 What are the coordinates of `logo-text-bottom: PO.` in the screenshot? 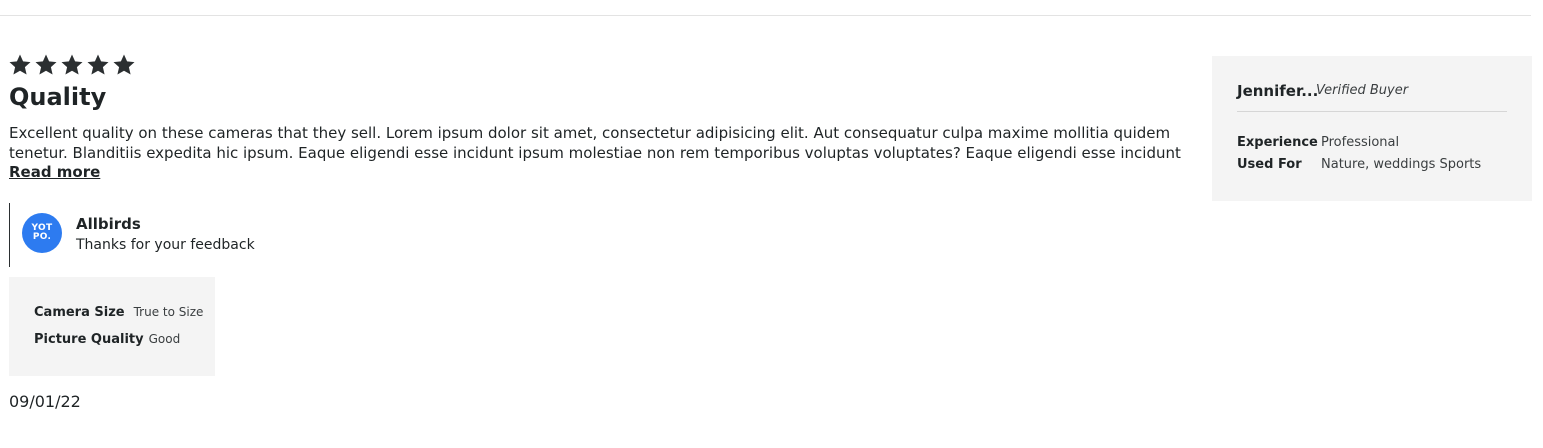 It's located at (42, 237).